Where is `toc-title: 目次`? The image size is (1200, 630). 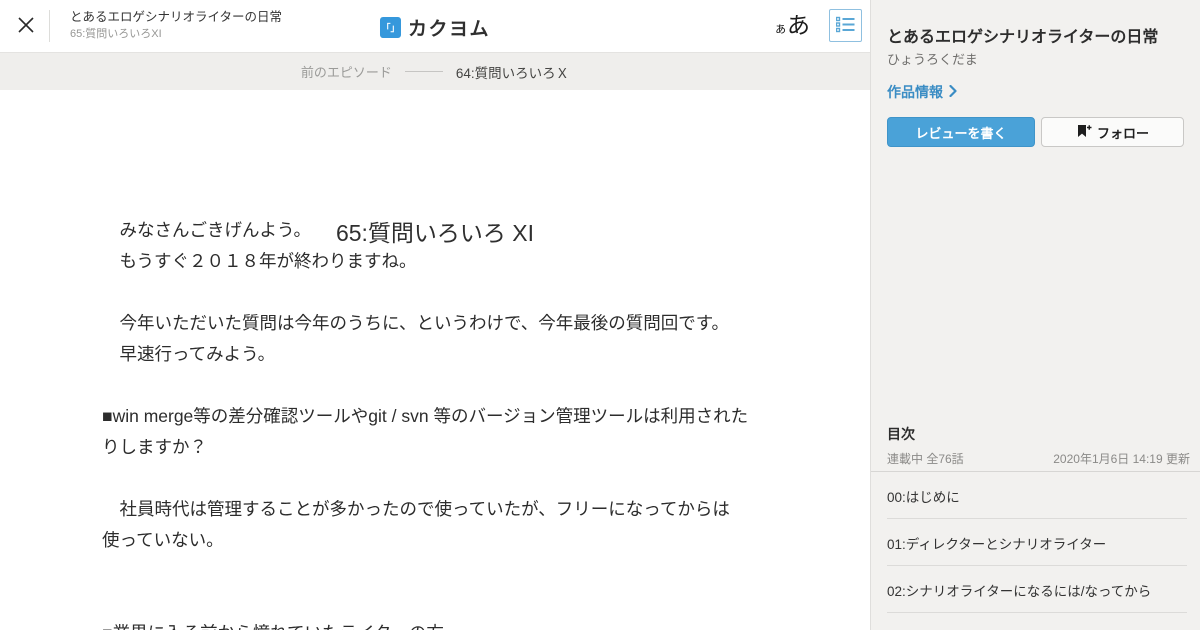 toc-title: 目次 is located at coordinates (901, 434).